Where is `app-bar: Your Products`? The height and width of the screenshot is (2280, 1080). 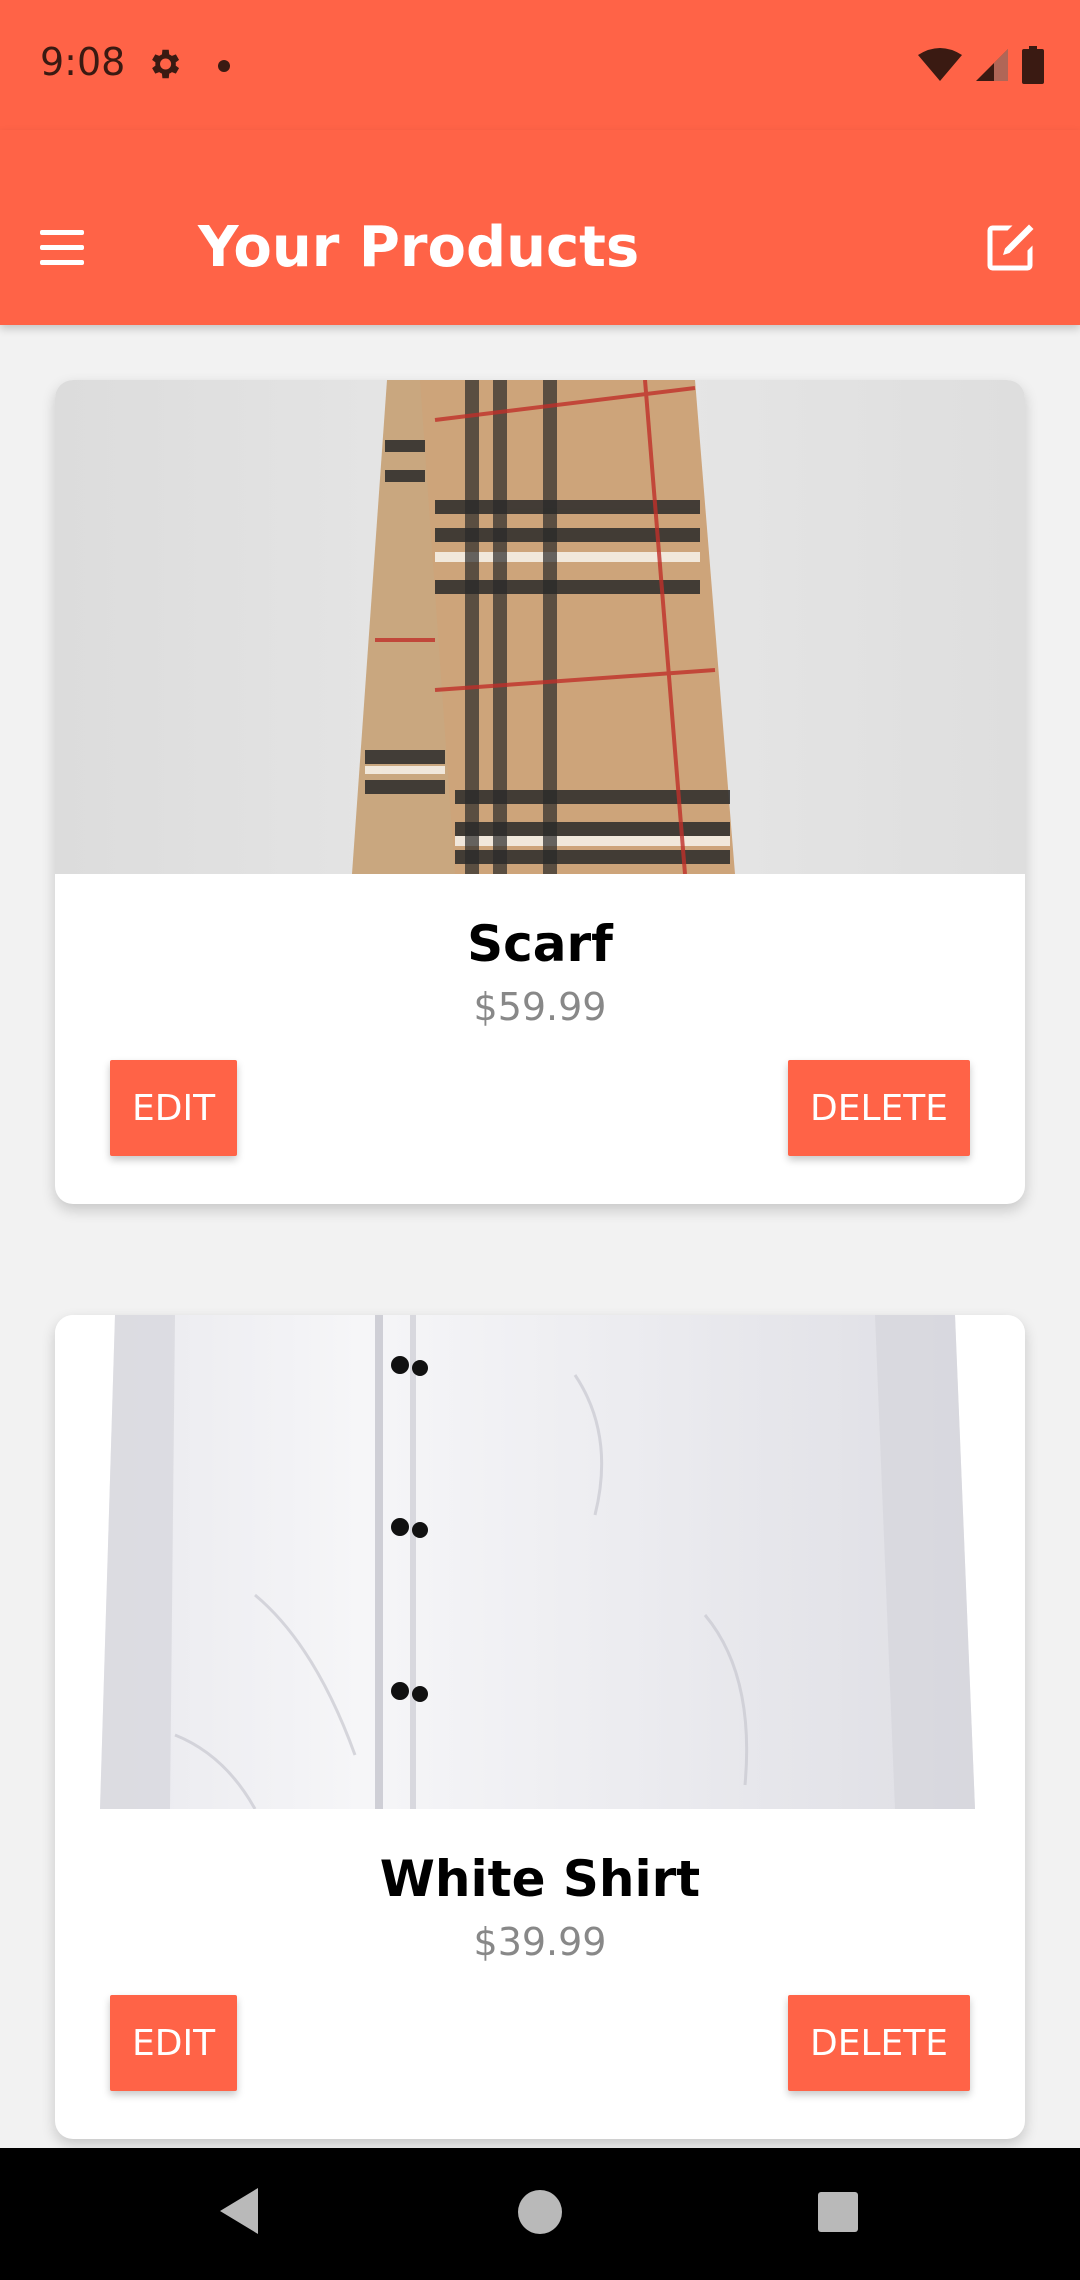 app-bar: Your Products is located at coordinates (540, 227).